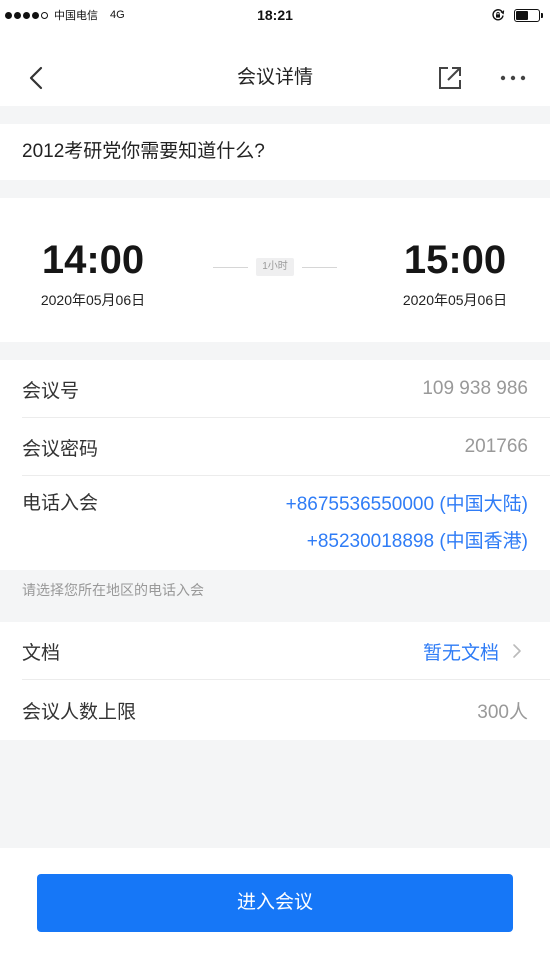  I want to click on battery-level, so click(522, 15).